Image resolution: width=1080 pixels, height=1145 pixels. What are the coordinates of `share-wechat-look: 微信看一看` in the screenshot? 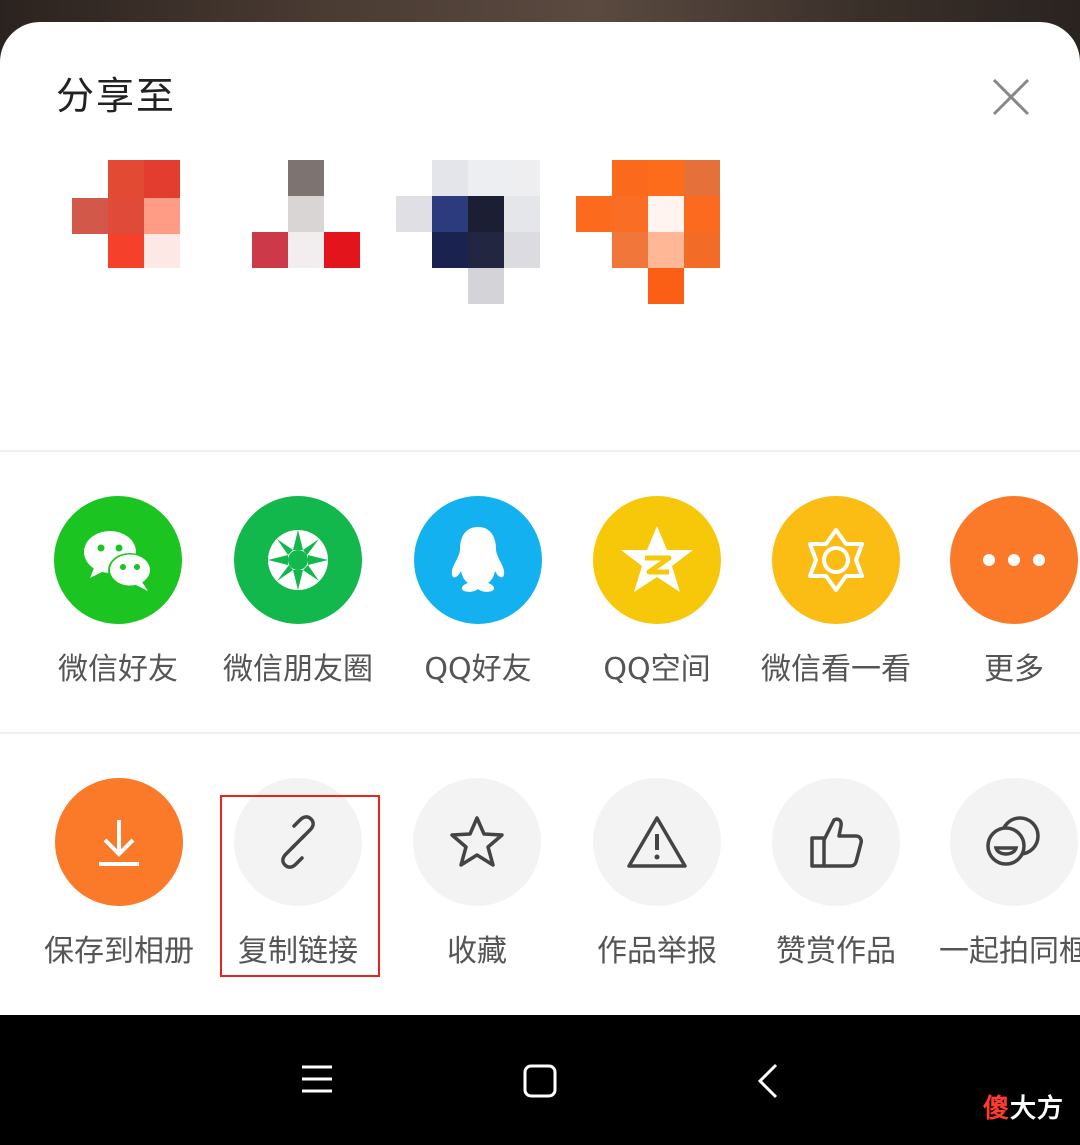 It's located at (836, 593).